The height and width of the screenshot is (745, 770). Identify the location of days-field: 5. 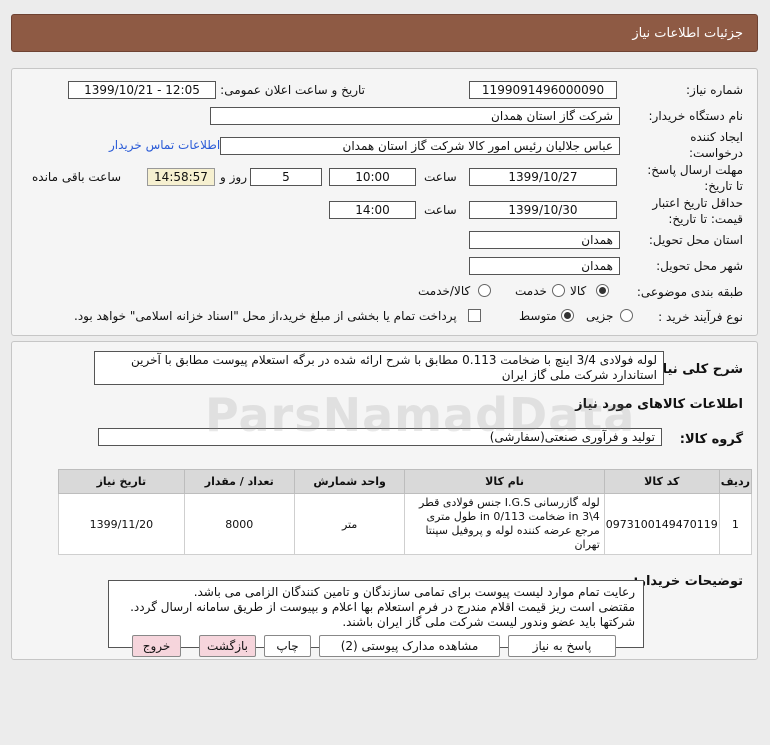
(286, 177).